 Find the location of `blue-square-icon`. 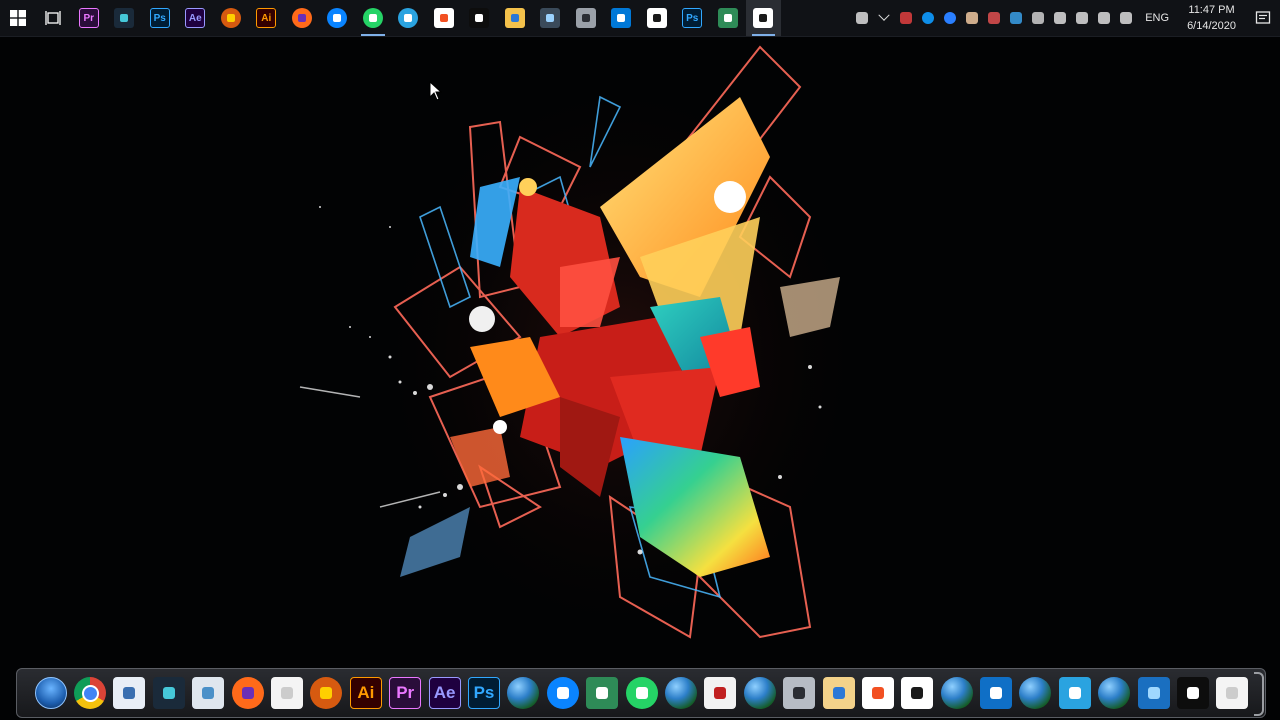

blue-square-icon is located at coordinates (996, 693).